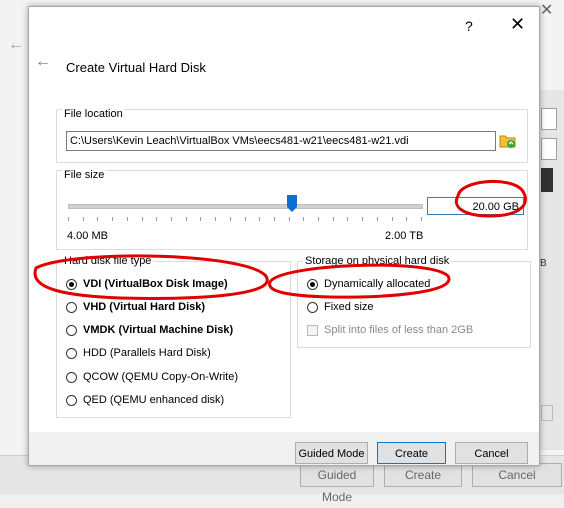 The height and width of the screenshot is (508, 564). What do you see at coordinates (331, 453) in the screenshot?
I see `guided-mode-button: Guided Mode` at bounding box center [331, 453].